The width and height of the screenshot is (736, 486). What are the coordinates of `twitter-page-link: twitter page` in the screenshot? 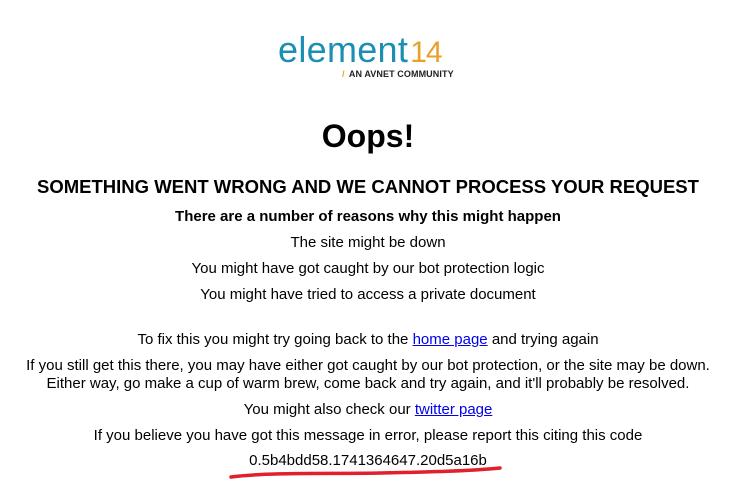 It's located at (454, 409).